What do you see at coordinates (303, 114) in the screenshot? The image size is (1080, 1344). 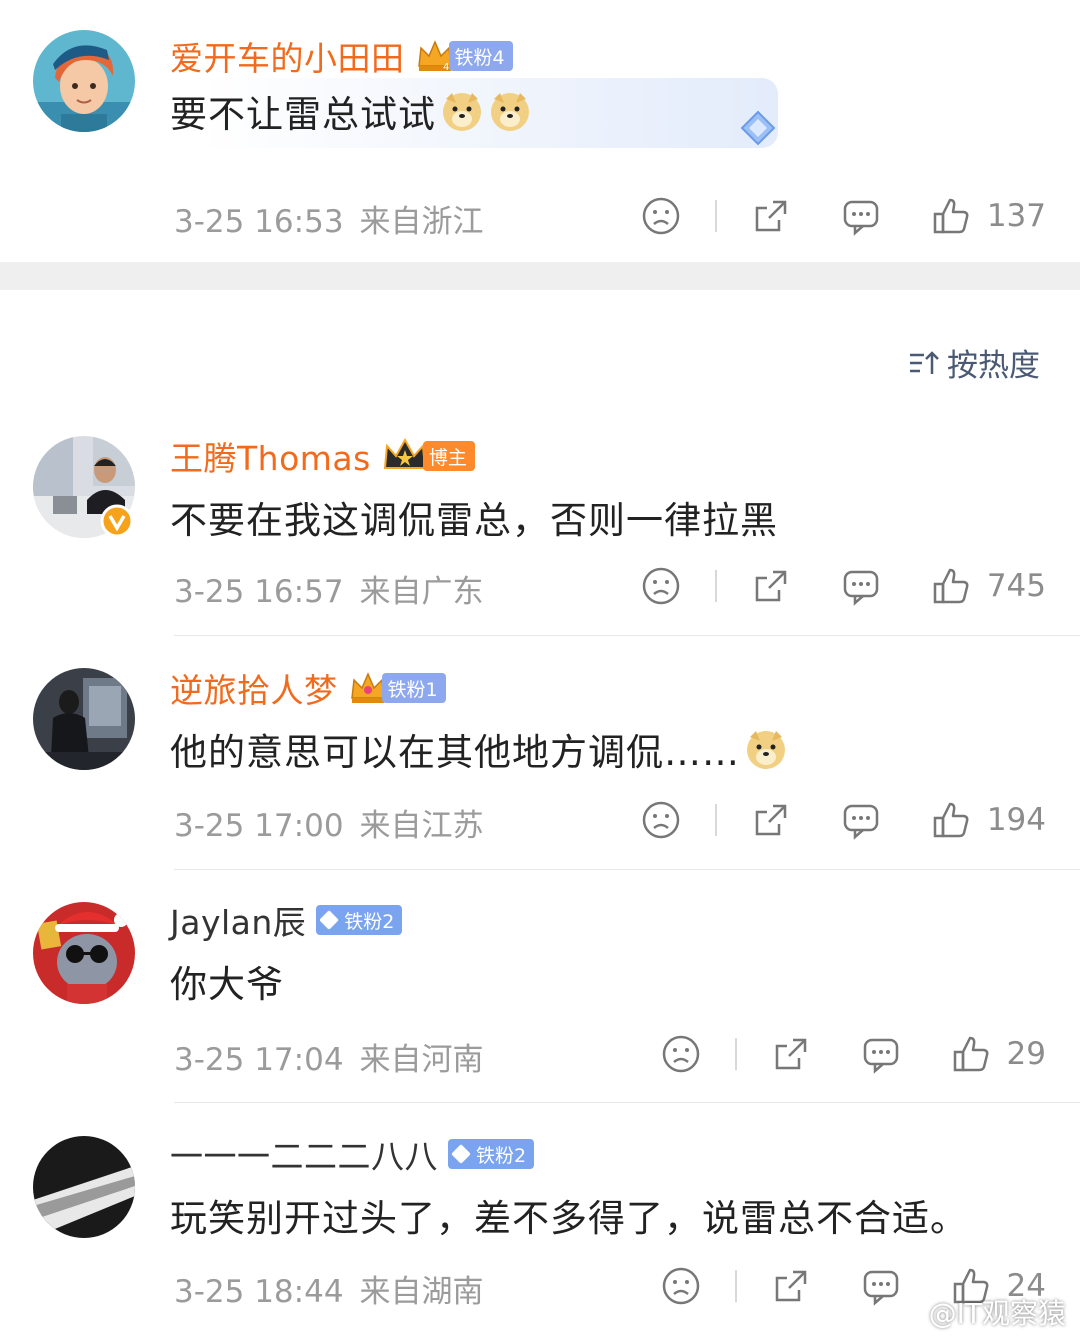 I see `comment-text-content: 要不让雷总试试` at bounding box center [303, 114].